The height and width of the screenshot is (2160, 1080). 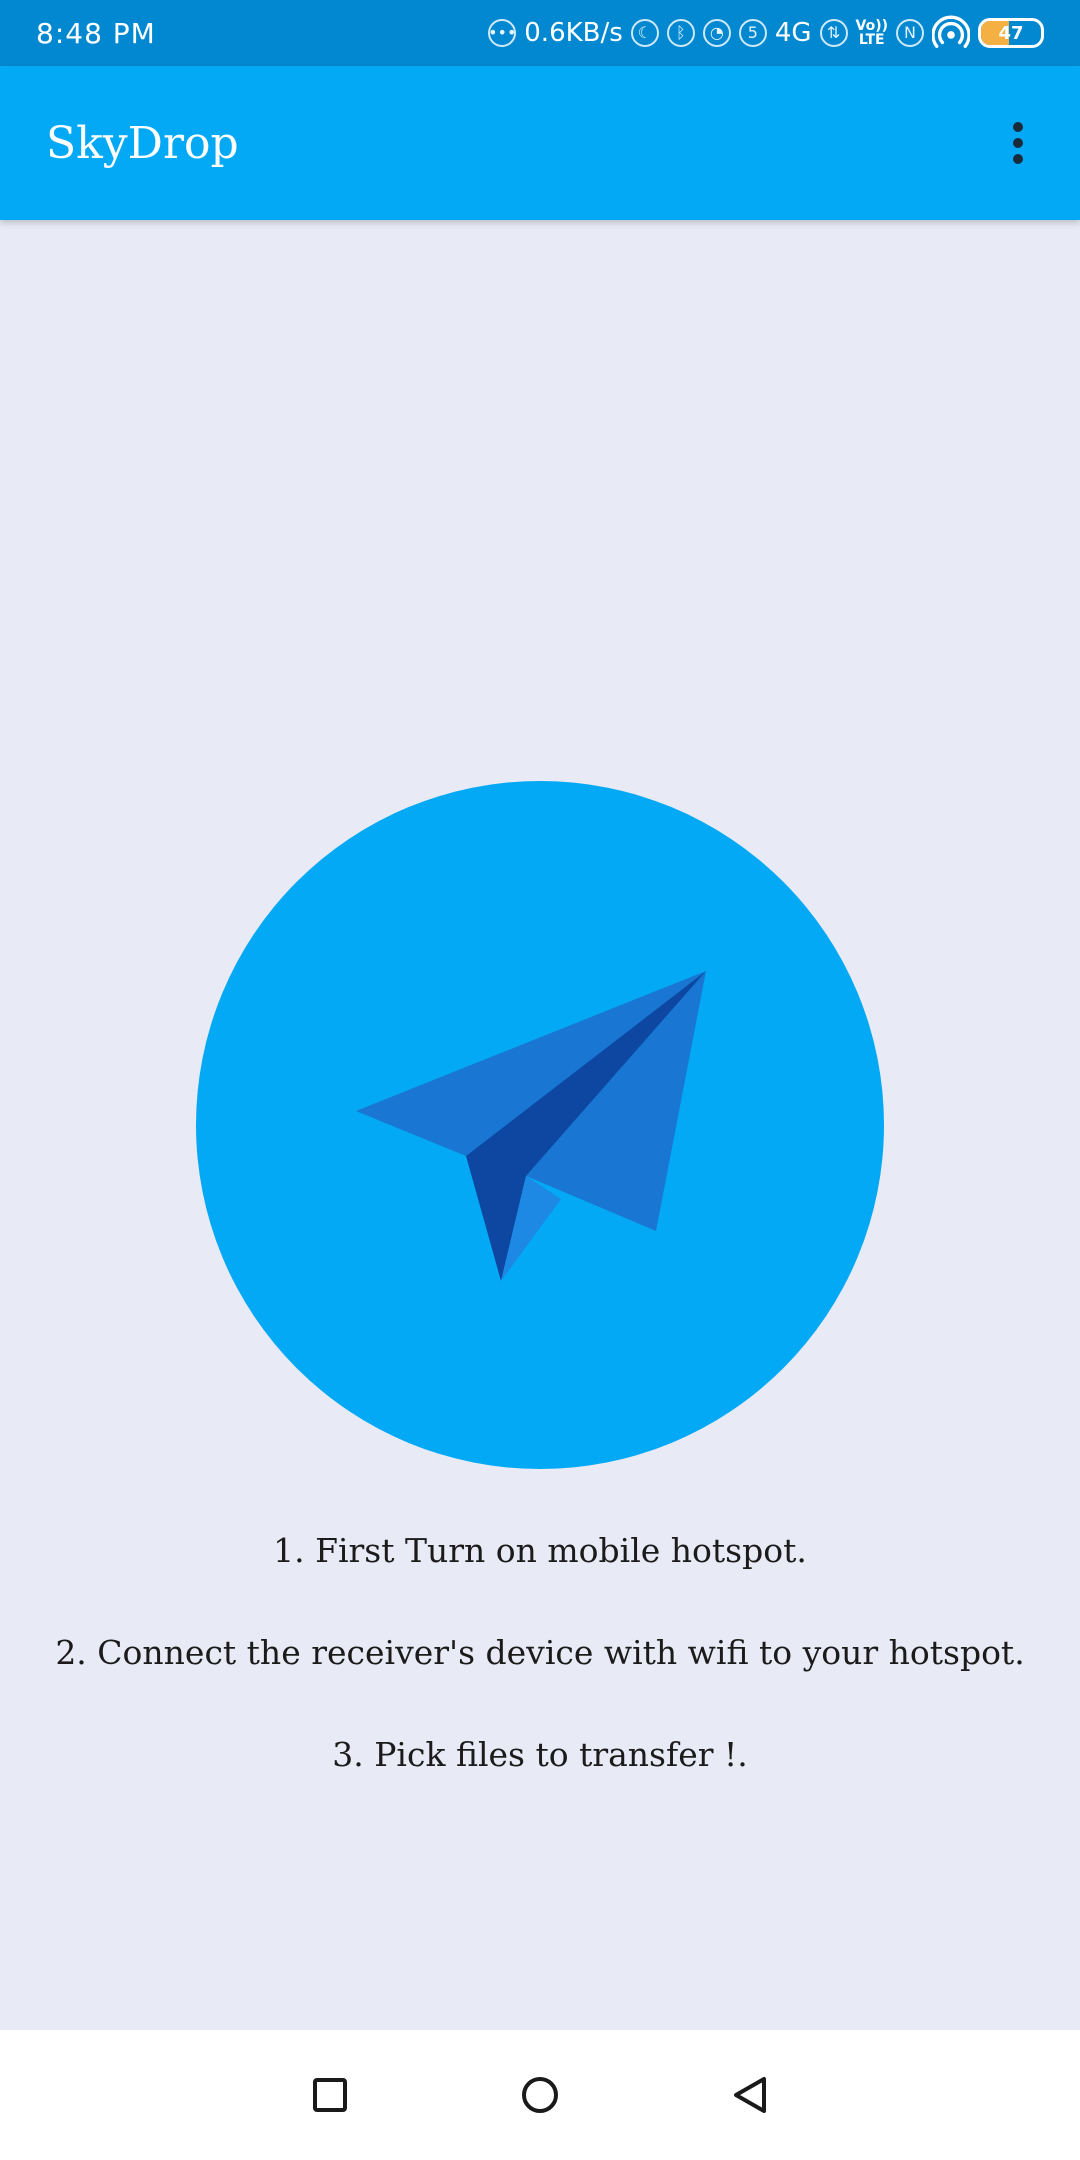 I want to click on more-vert-icon, so click(x=1018, y=143).